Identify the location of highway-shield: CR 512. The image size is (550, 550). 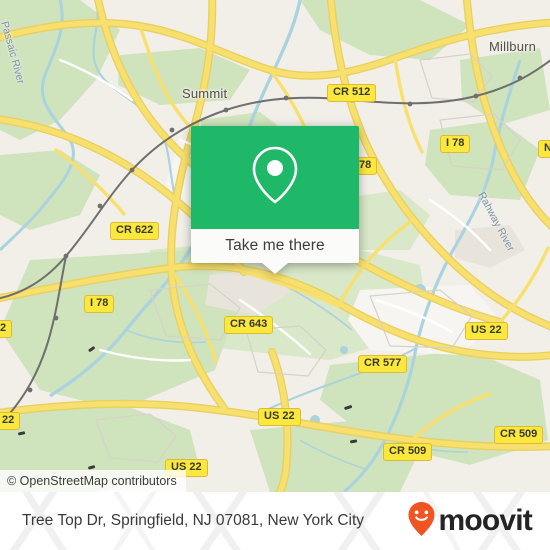
(352, 93).